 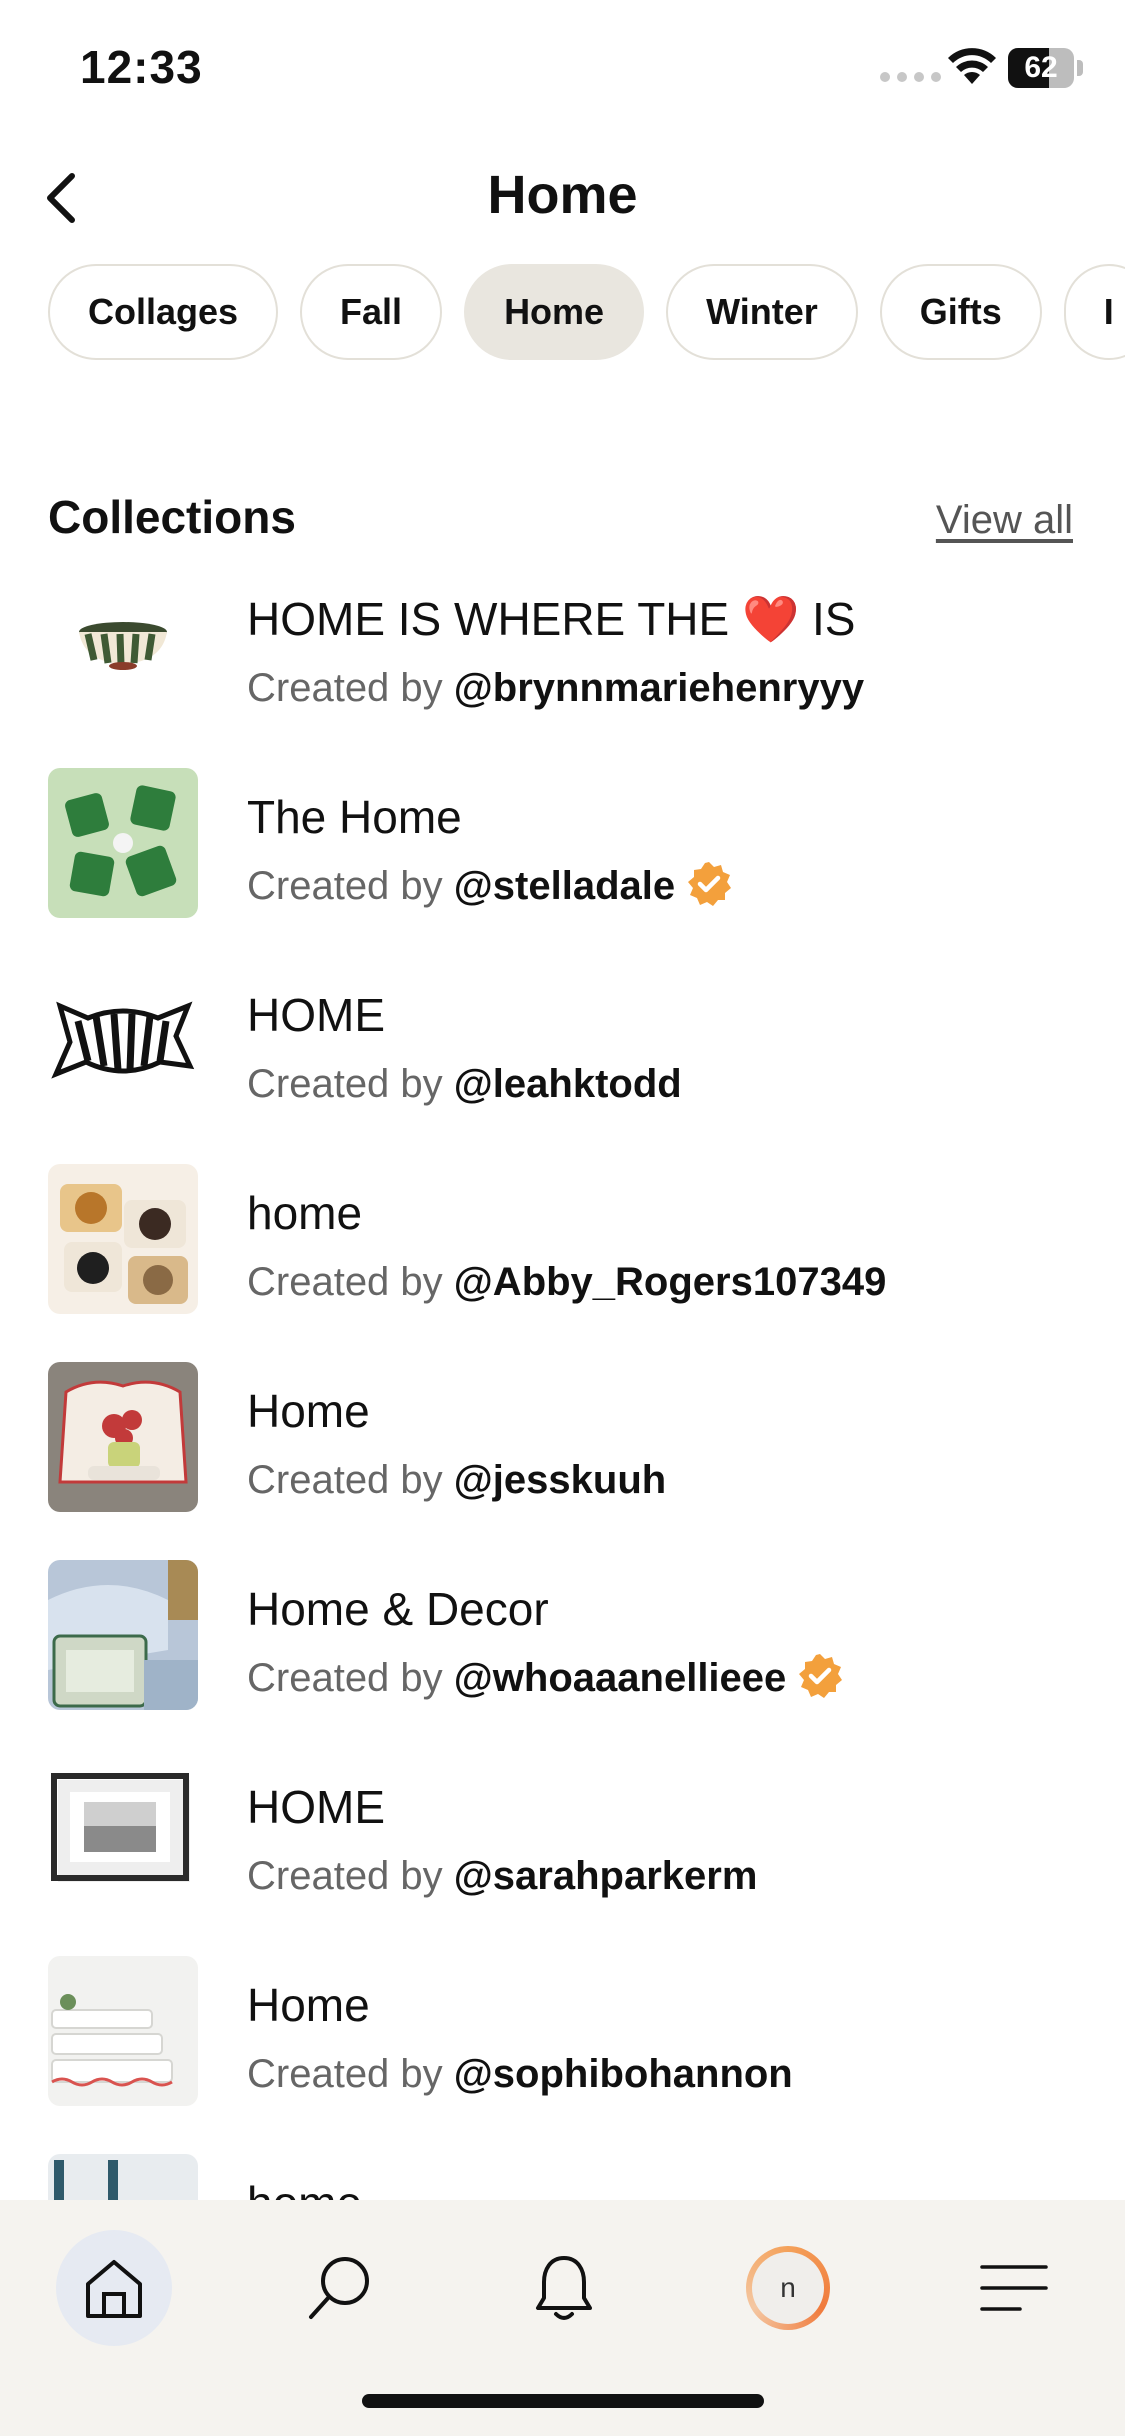 I want to click on signal-icon, so click(x=910, y=77).